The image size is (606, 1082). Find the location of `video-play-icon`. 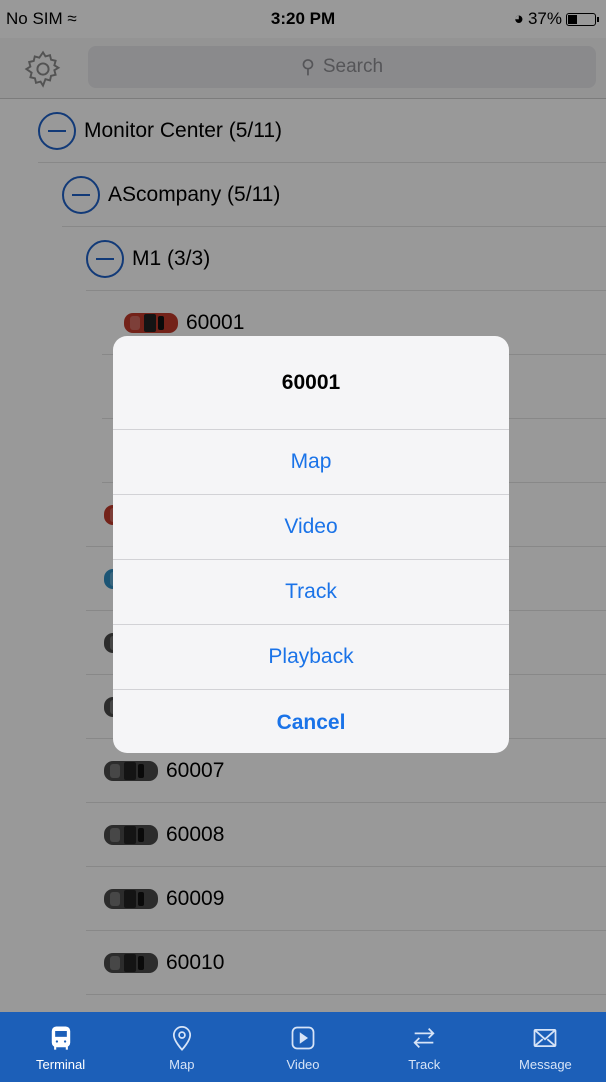

video-play-icon is located at coordinates (303, 1038).